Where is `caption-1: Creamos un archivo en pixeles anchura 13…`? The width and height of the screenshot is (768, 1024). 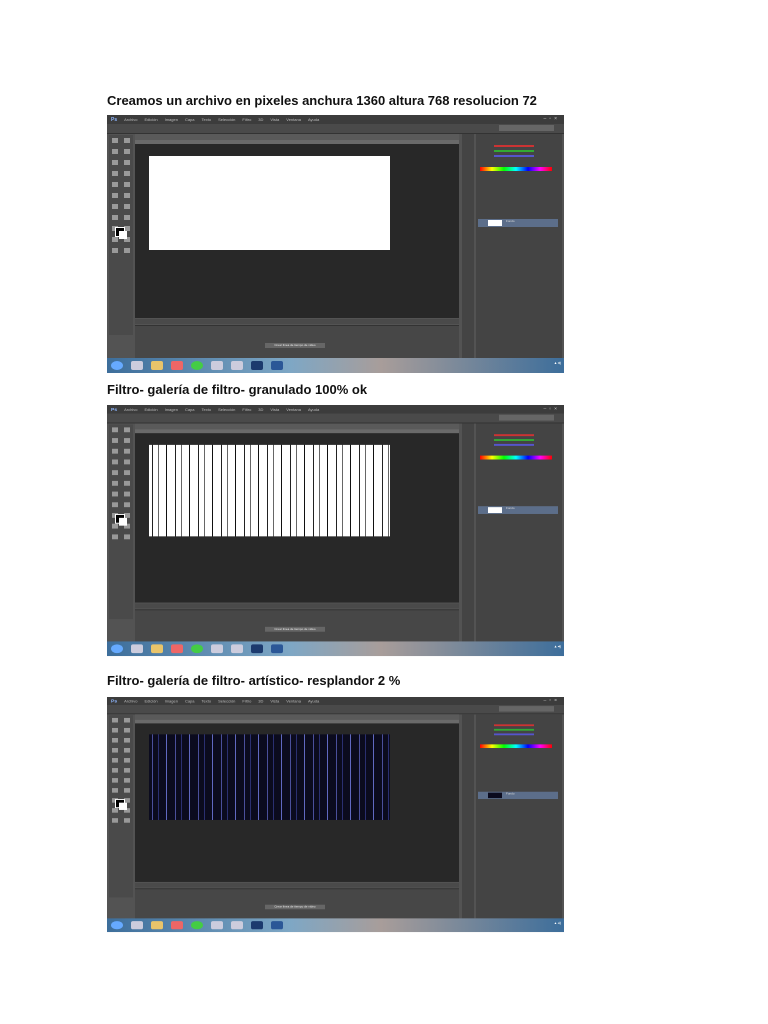 caption-1: Creamos un archivo en pixeles anchura 13… is located at coordinates (322, 100).